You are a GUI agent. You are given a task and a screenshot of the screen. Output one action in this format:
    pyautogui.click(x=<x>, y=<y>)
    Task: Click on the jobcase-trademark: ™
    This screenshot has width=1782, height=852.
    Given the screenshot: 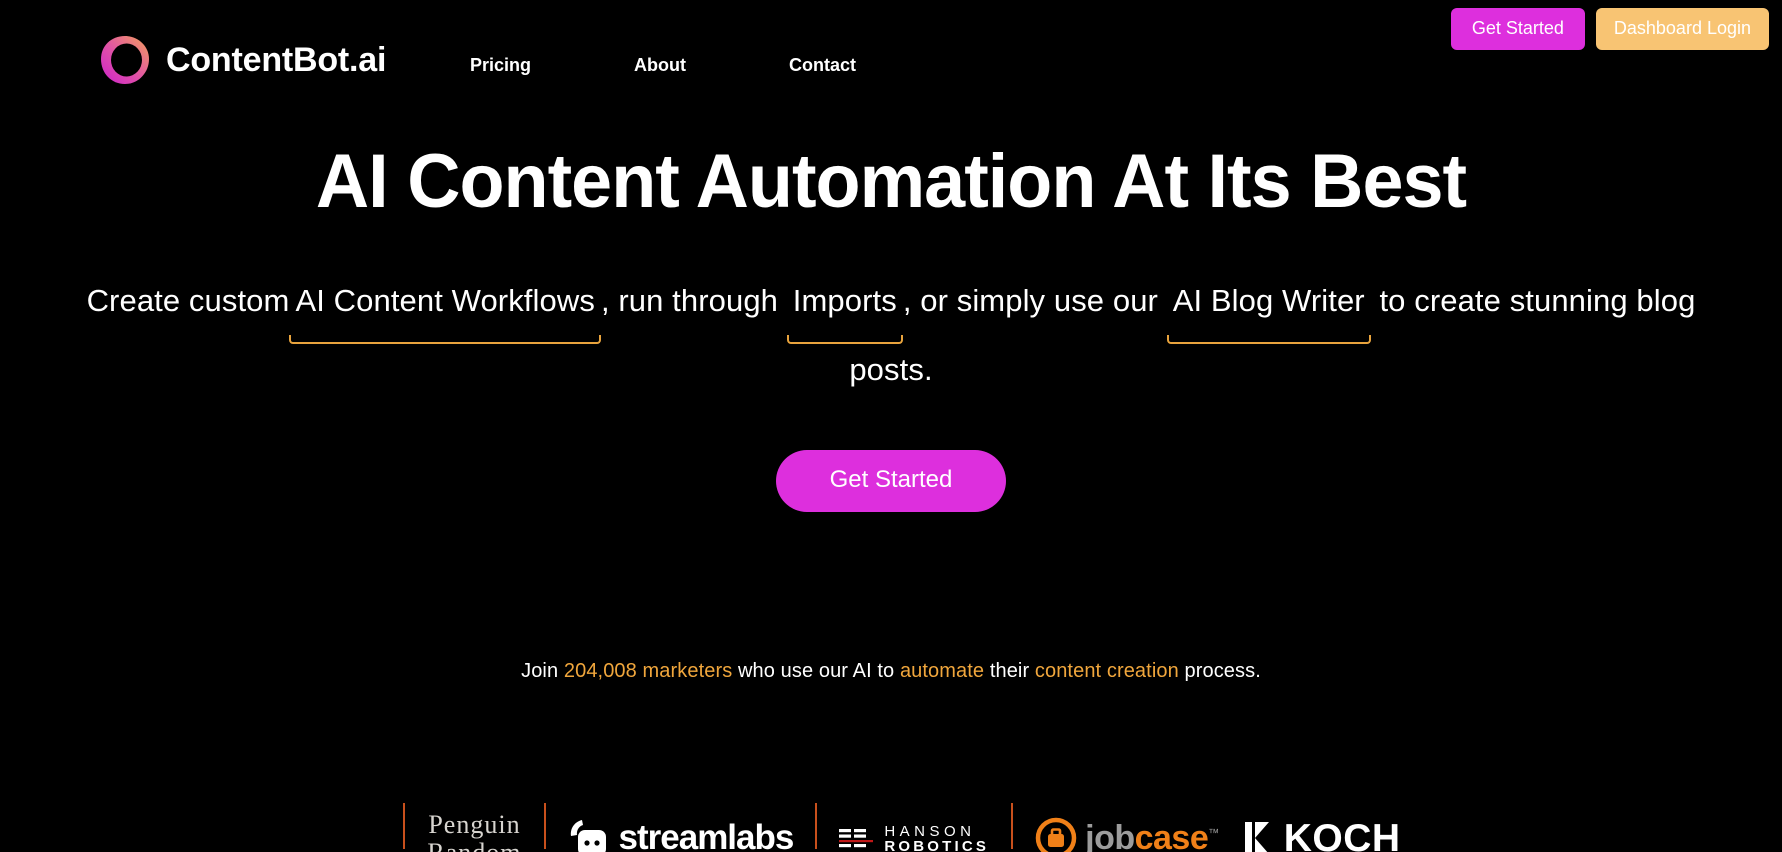 What is the action you would take?
    pyautogui.click(x=1213, y=833)
    